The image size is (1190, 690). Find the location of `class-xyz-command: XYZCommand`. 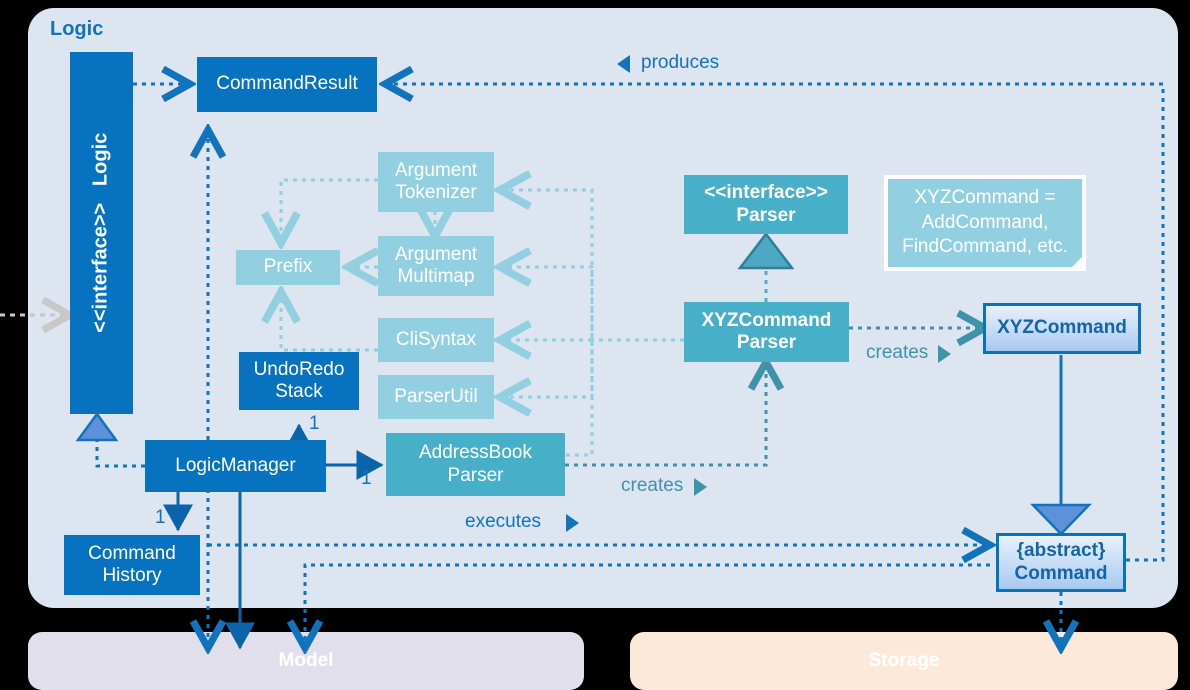

class-xyz-command: XYZCommand is located at coordinates (1062, 328).